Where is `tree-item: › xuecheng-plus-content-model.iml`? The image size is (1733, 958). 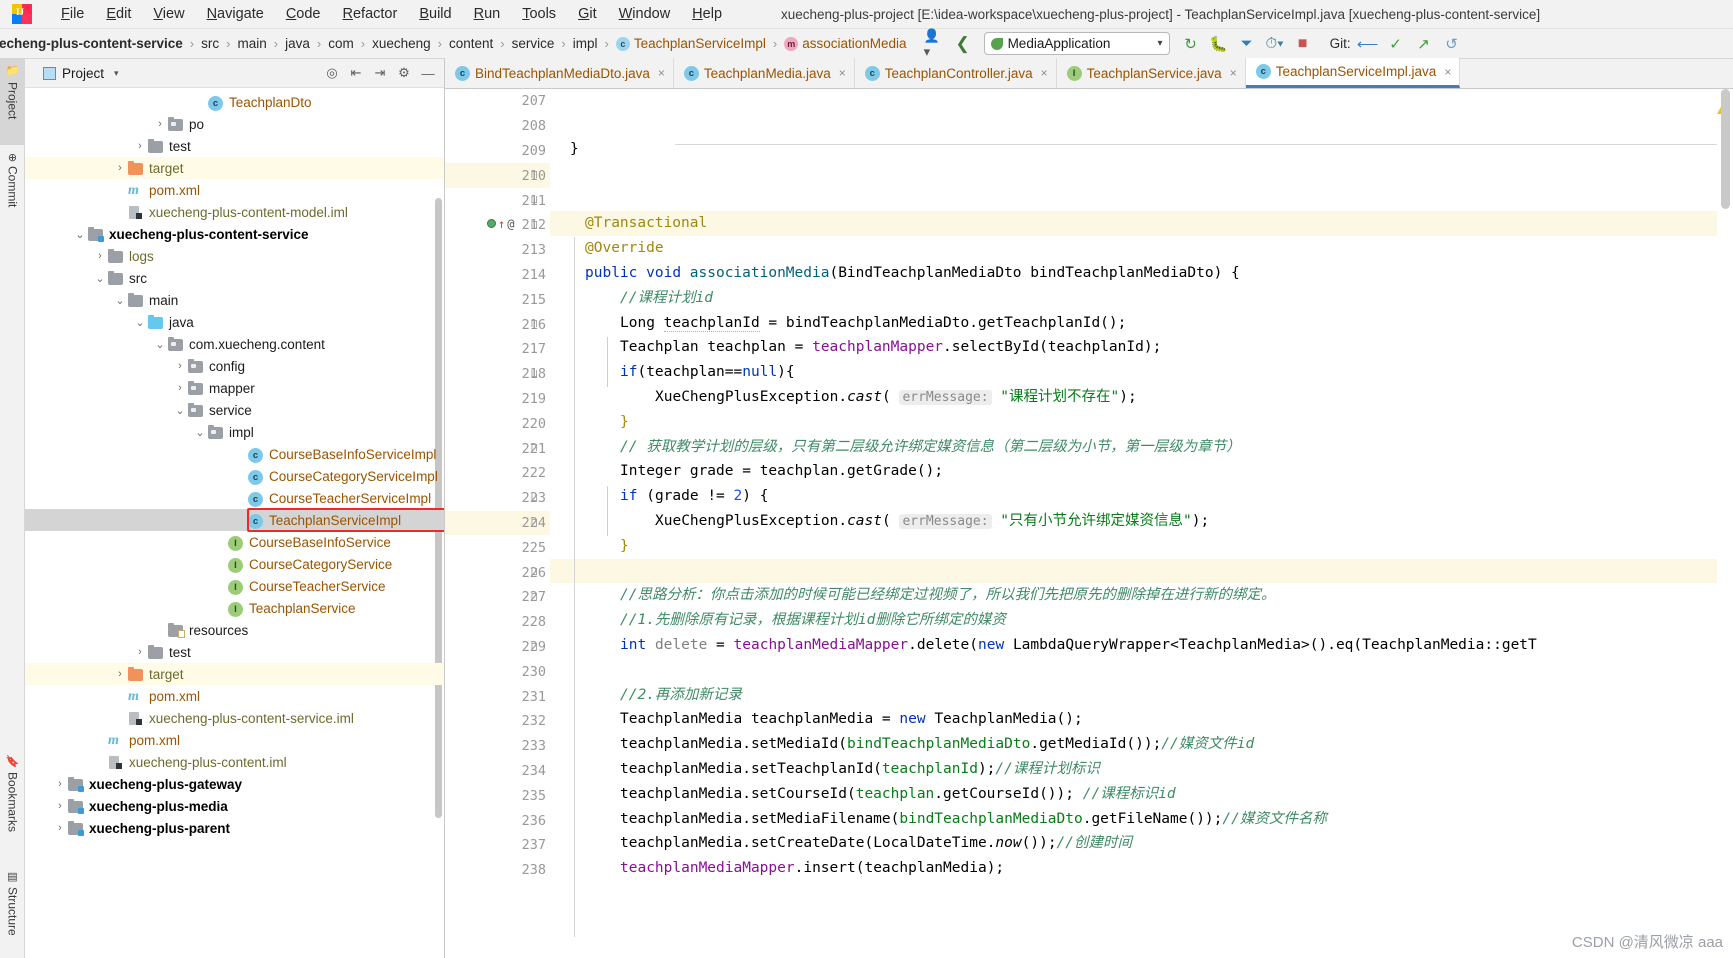
tree-item: › xuecheng-plus-content-model.iml is located at coordinates (234, 212).